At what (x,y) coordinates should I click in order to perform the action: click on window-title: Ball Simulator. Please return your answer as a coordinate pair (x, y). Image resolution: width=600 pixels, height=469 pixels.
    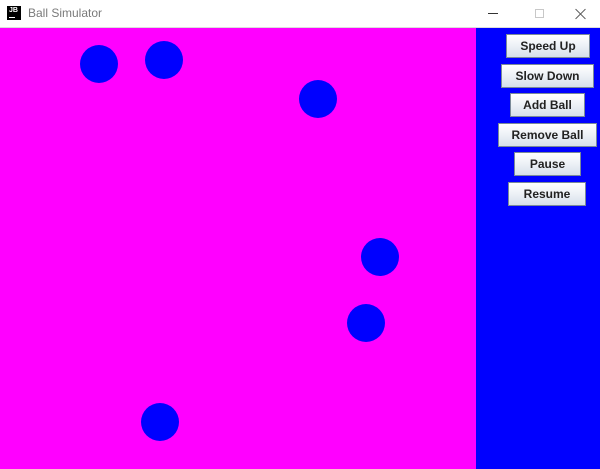
    Looking at the image, I should click on (65, 13).